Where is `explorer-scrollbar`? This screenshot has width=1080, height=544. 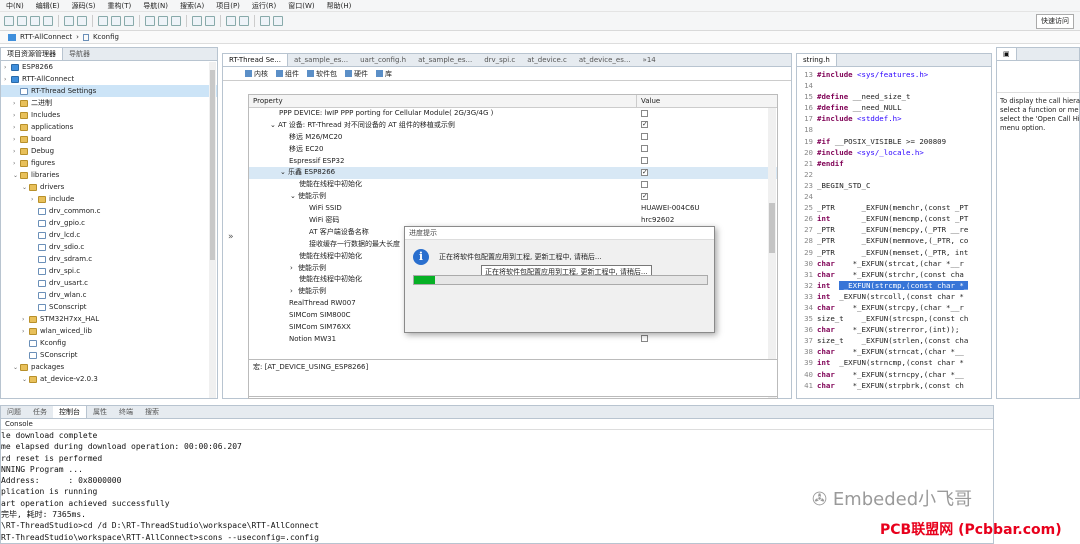 explorer-scrollbar is located at coordinates (212, 230).